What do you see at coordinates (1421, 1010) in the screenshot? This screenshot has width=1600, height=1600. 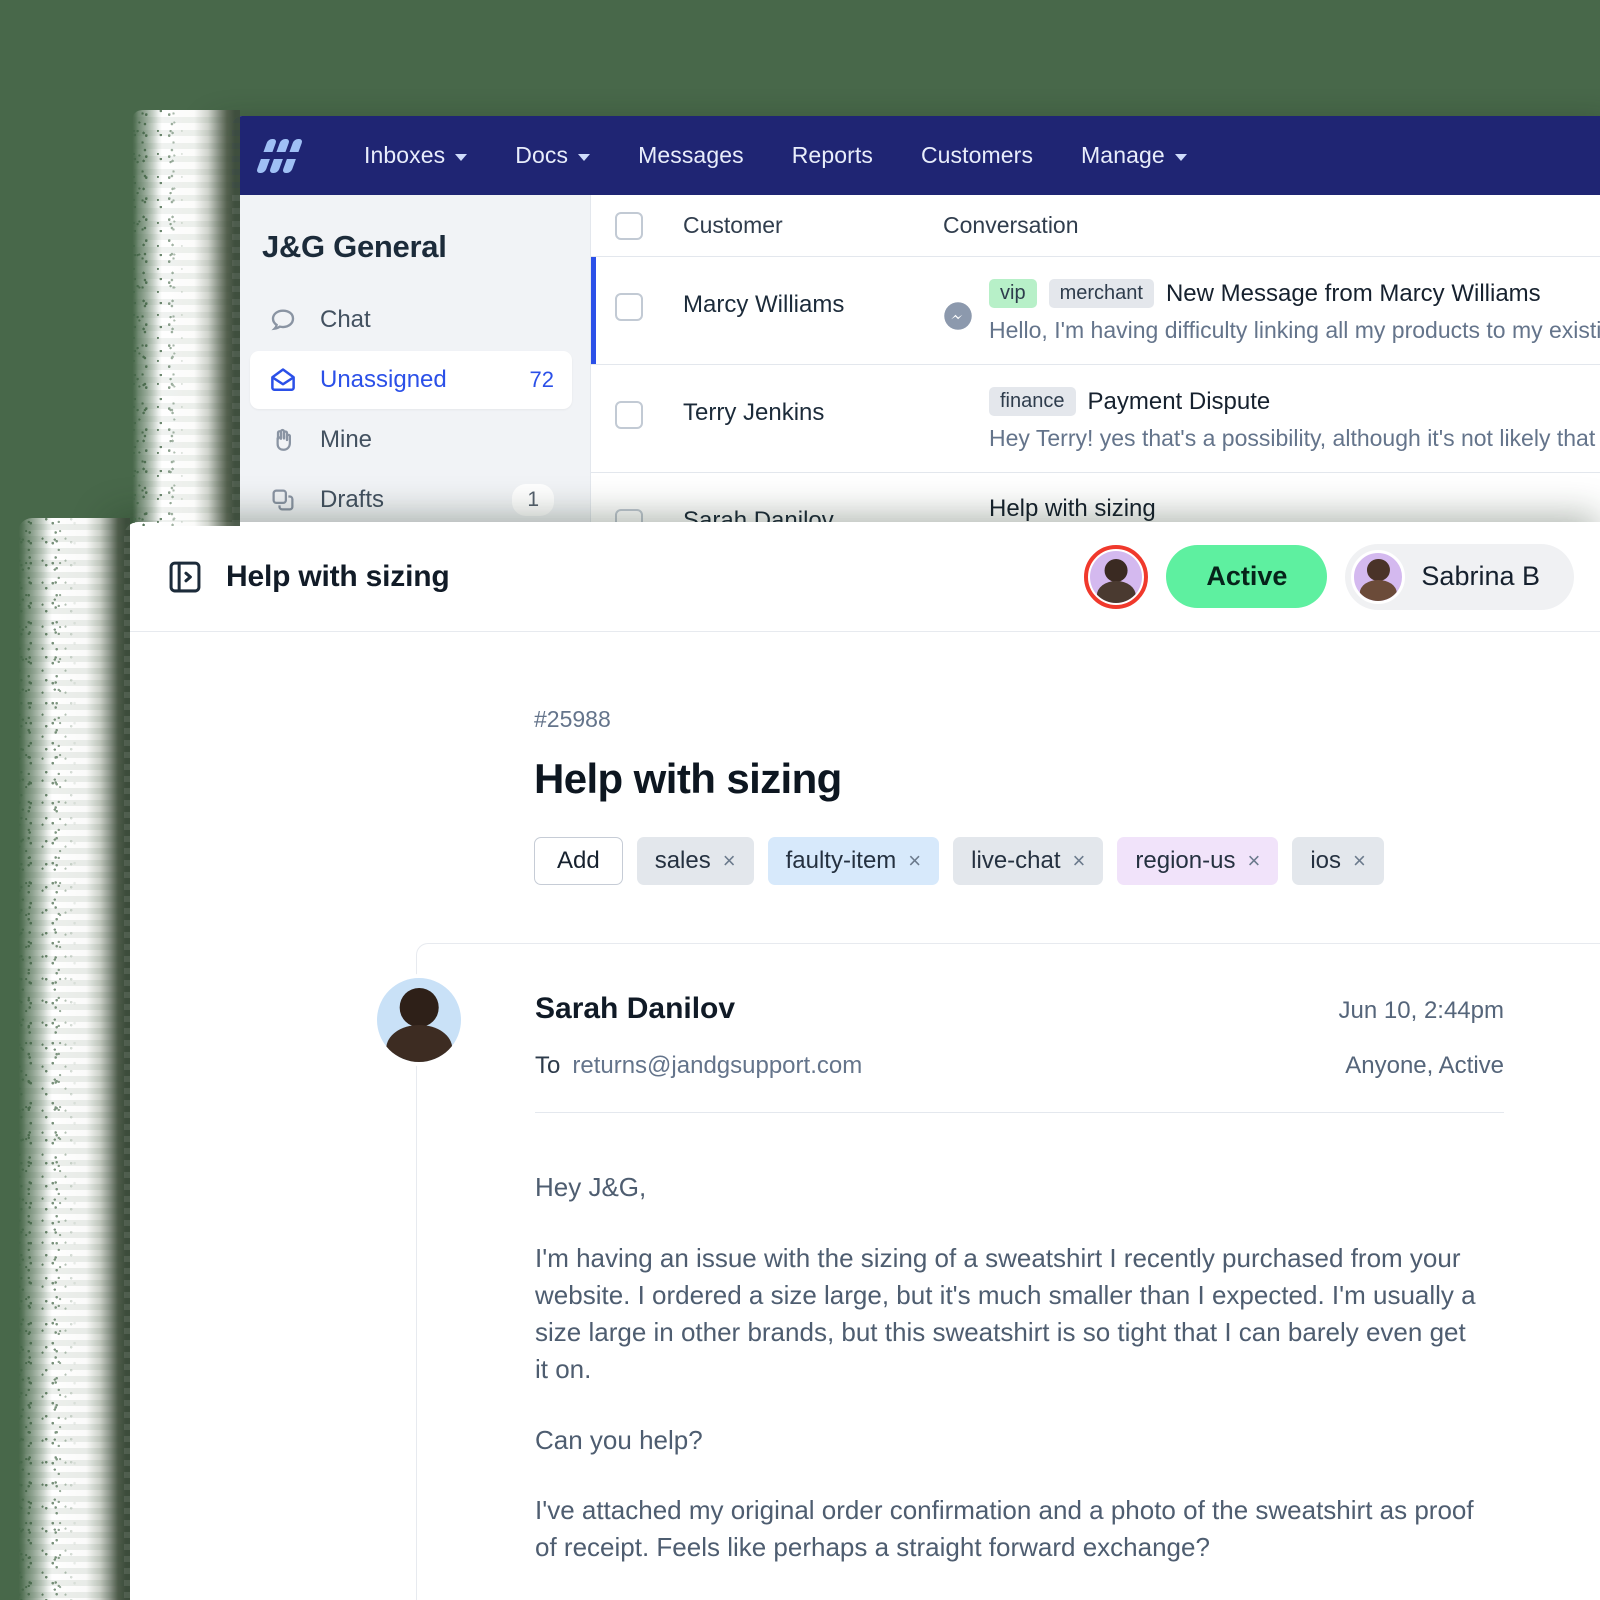 I see `message-timestamp: Jun 10, 2:44pm` at bounding box center [1421, 1010].